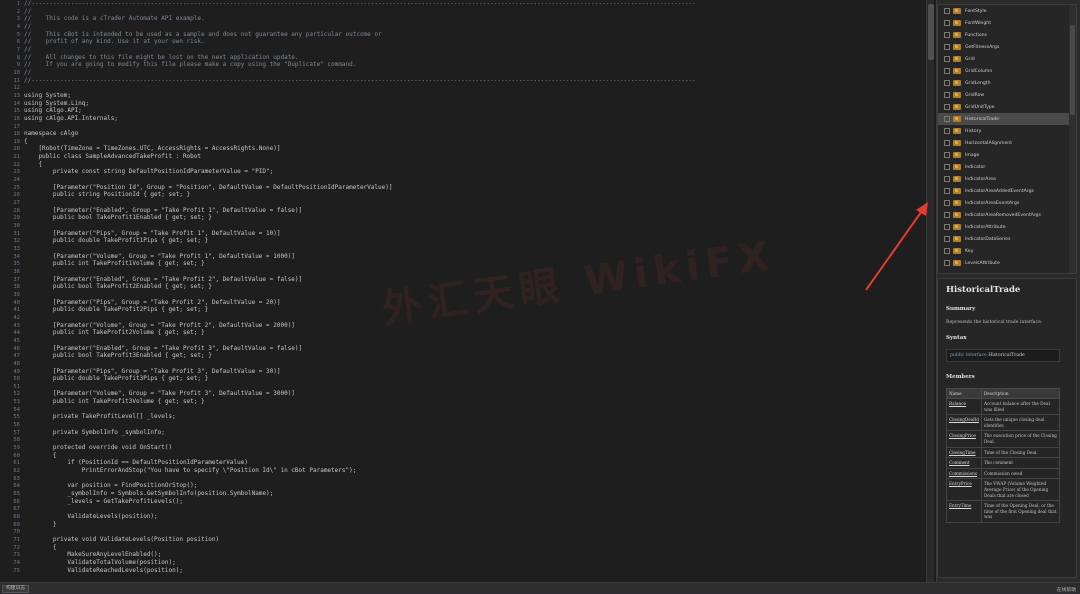 Image resolution: width=1080 pixels, height=594 pixels. What do you see at coordinates (463, 479) in the screenshot?
I see `code-line: 63` at bounding box center [463, 479].